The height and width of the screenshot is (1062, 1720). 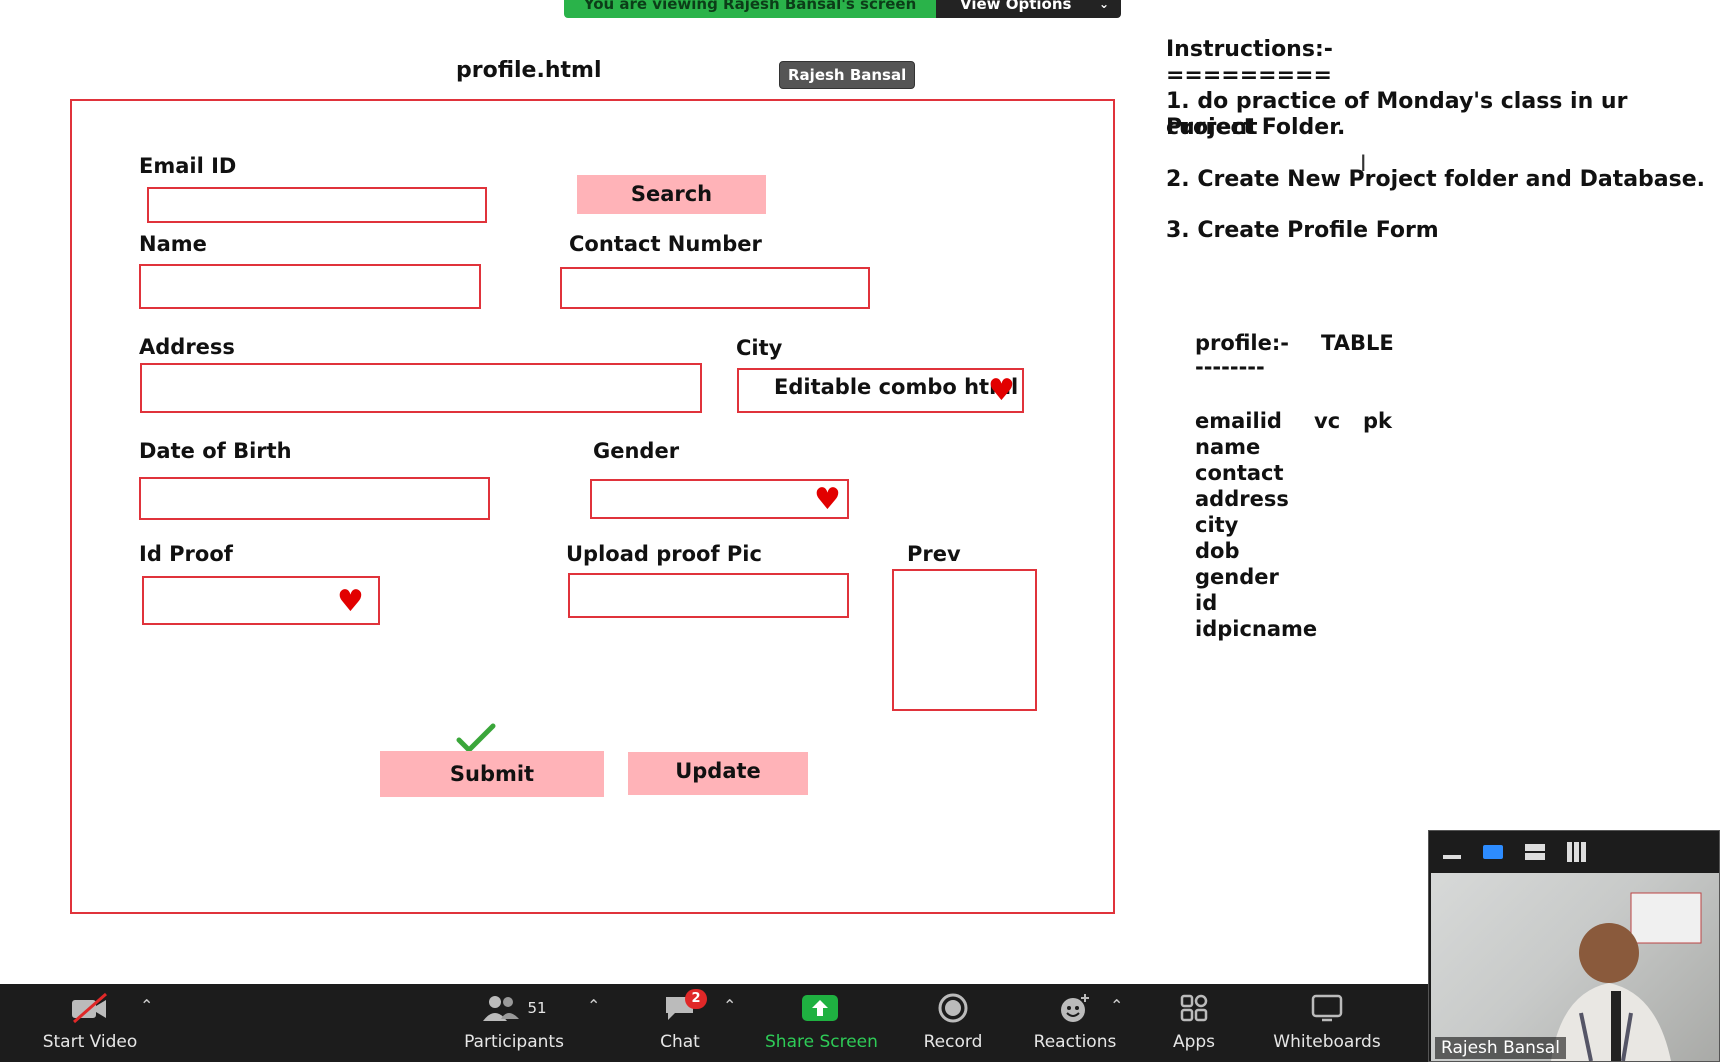 What do you see at coordinates (953, 1042) in the screenshot?
I see `record-label: Record` at bounding box center [953, 1042].